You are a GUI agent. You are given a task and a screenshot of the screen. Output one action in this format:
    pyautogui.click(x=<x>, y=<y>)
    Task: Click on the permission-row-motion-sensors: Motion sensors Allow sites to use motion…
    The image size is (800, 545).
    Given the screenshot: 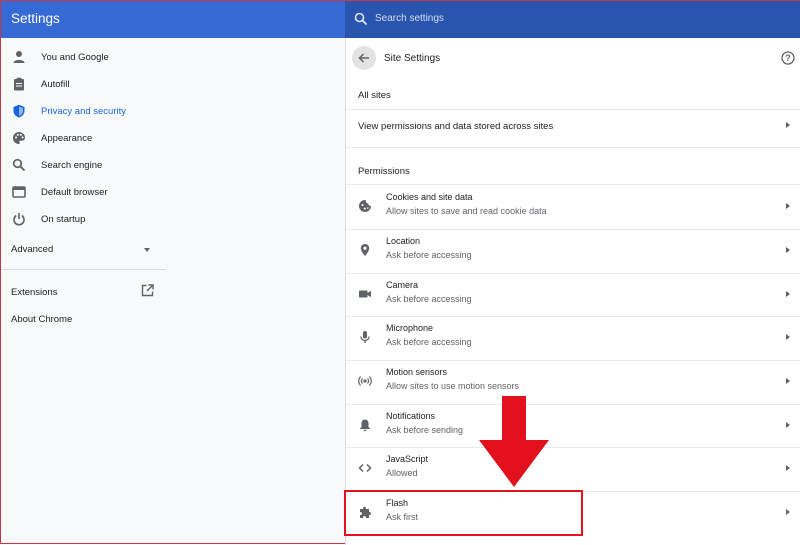 What is the action you would take?
    pyautogui.click(x=573, y=381)
    